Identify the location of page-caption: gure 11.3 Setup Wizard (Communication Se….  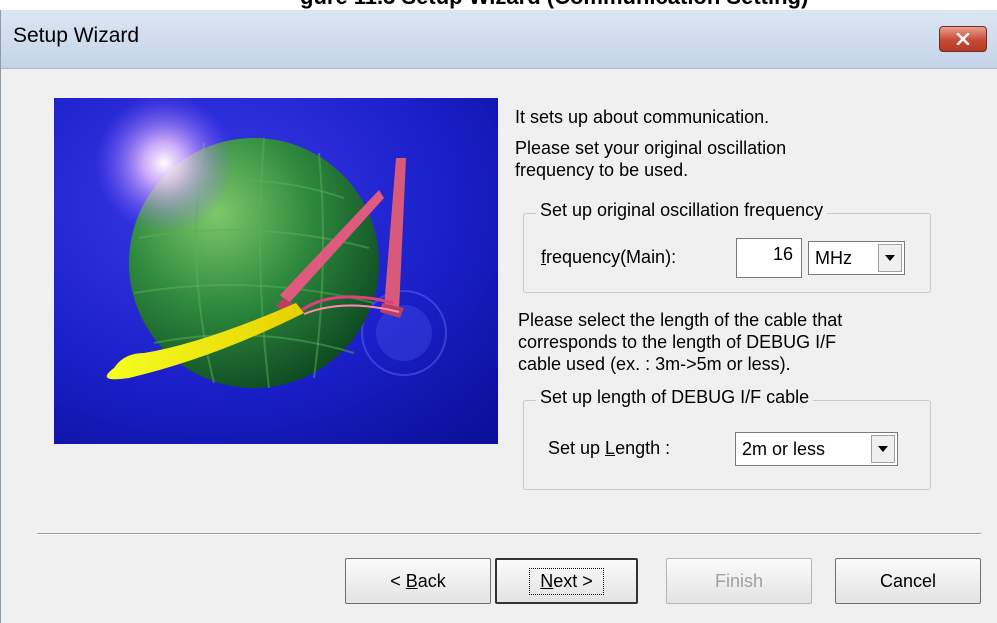
(498, 5).